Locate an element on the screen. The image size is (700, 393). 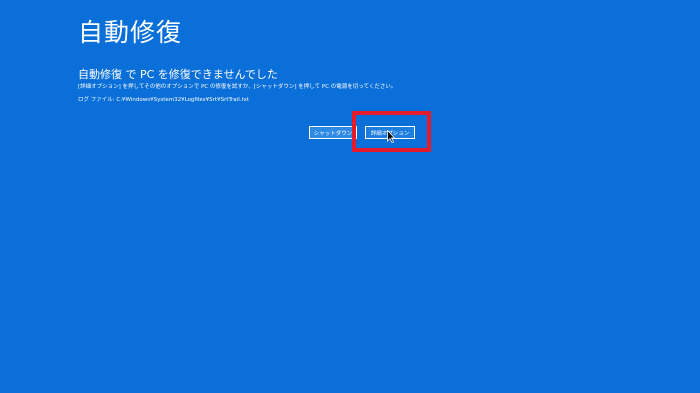
mouse-pointer-icon is located at coordinates (391, 136).